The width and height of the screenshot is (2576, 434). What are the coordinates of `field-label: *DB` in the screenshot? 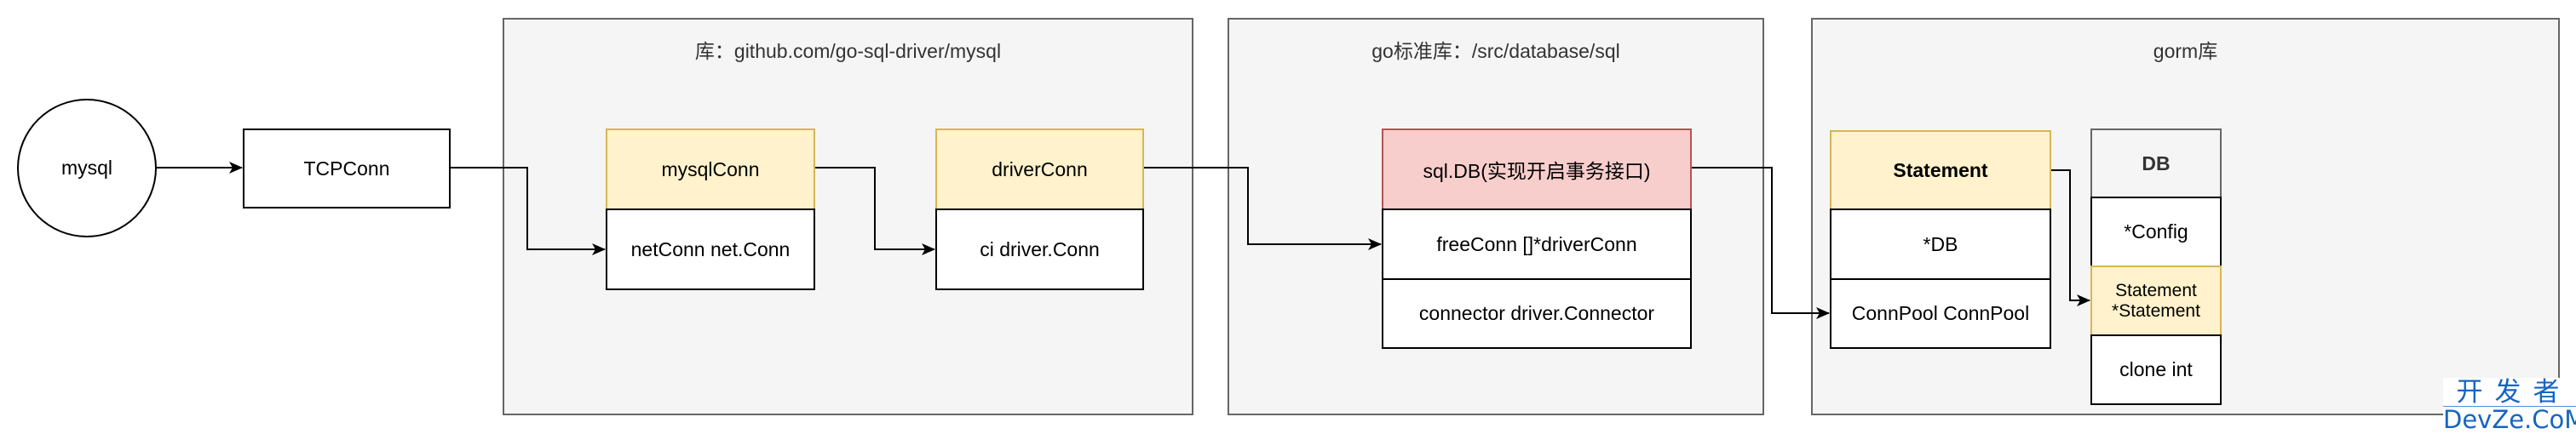 It's located at (1941, 243).